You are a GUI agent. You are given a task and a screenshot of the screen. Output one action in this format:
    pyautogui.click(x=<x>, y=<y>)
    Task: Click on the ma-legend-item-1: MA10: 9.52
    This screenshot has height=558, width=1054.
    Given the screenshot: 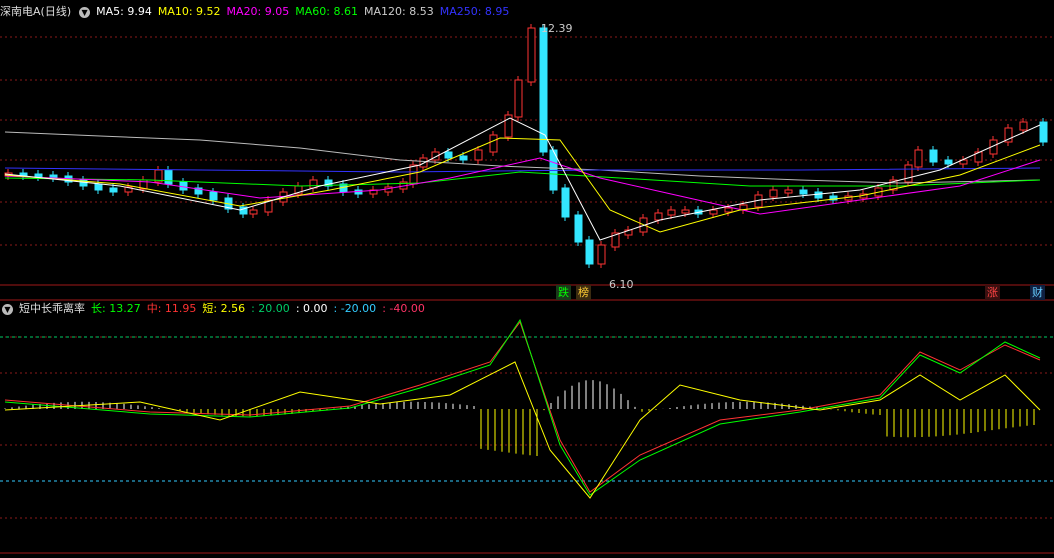 What is the action you would take?
    pyautogui.click(x=189, y=11)
    